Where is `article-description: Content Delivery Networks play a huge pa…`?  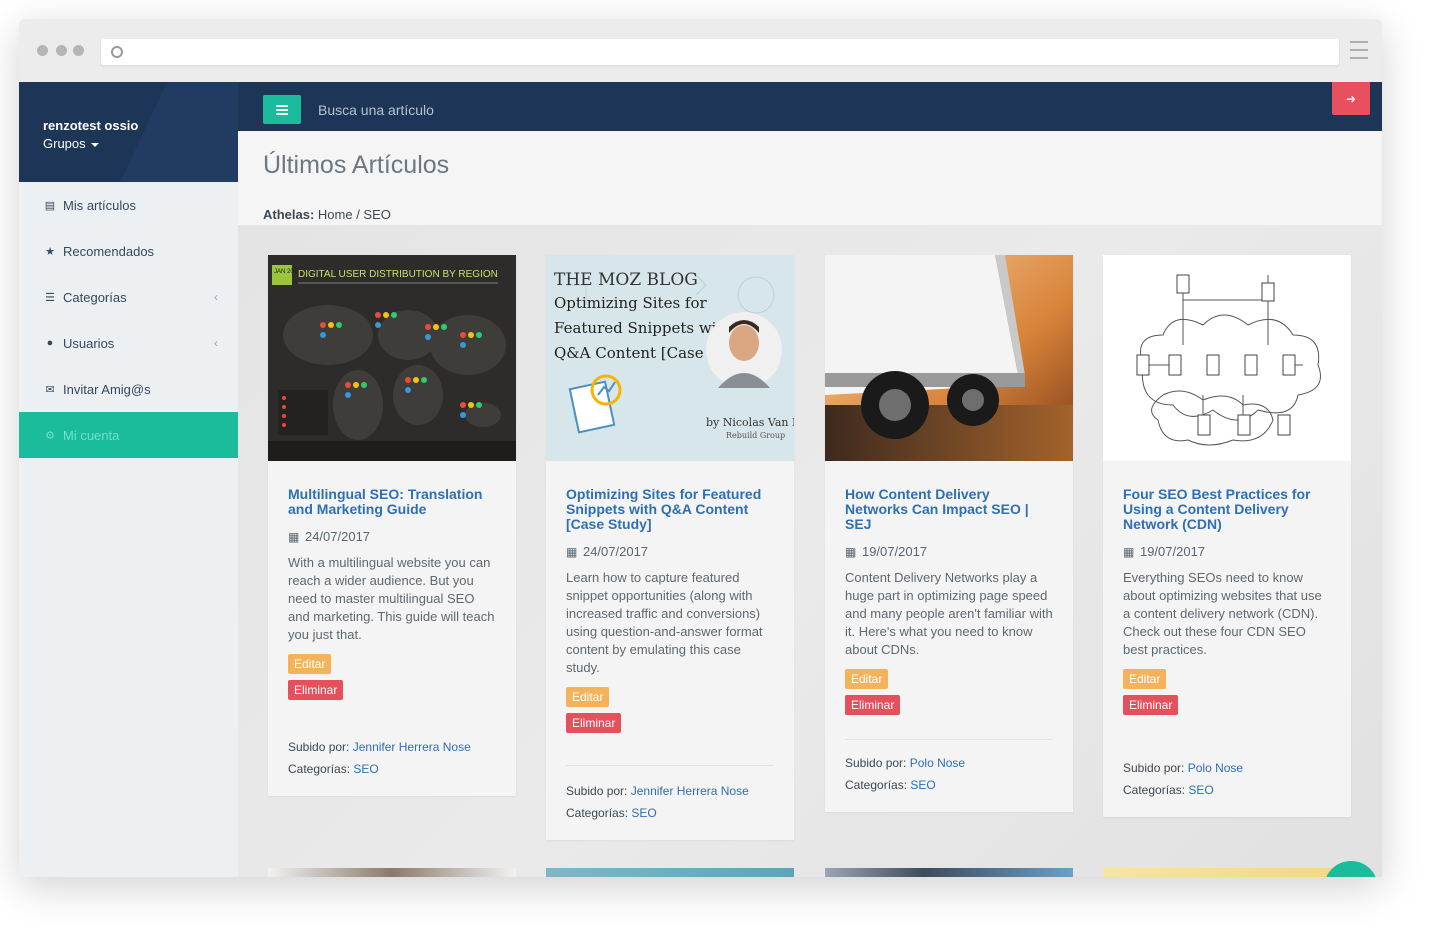
article-description: Content Delivery Networks play a huge pa… is located at coordinates (949, 613).